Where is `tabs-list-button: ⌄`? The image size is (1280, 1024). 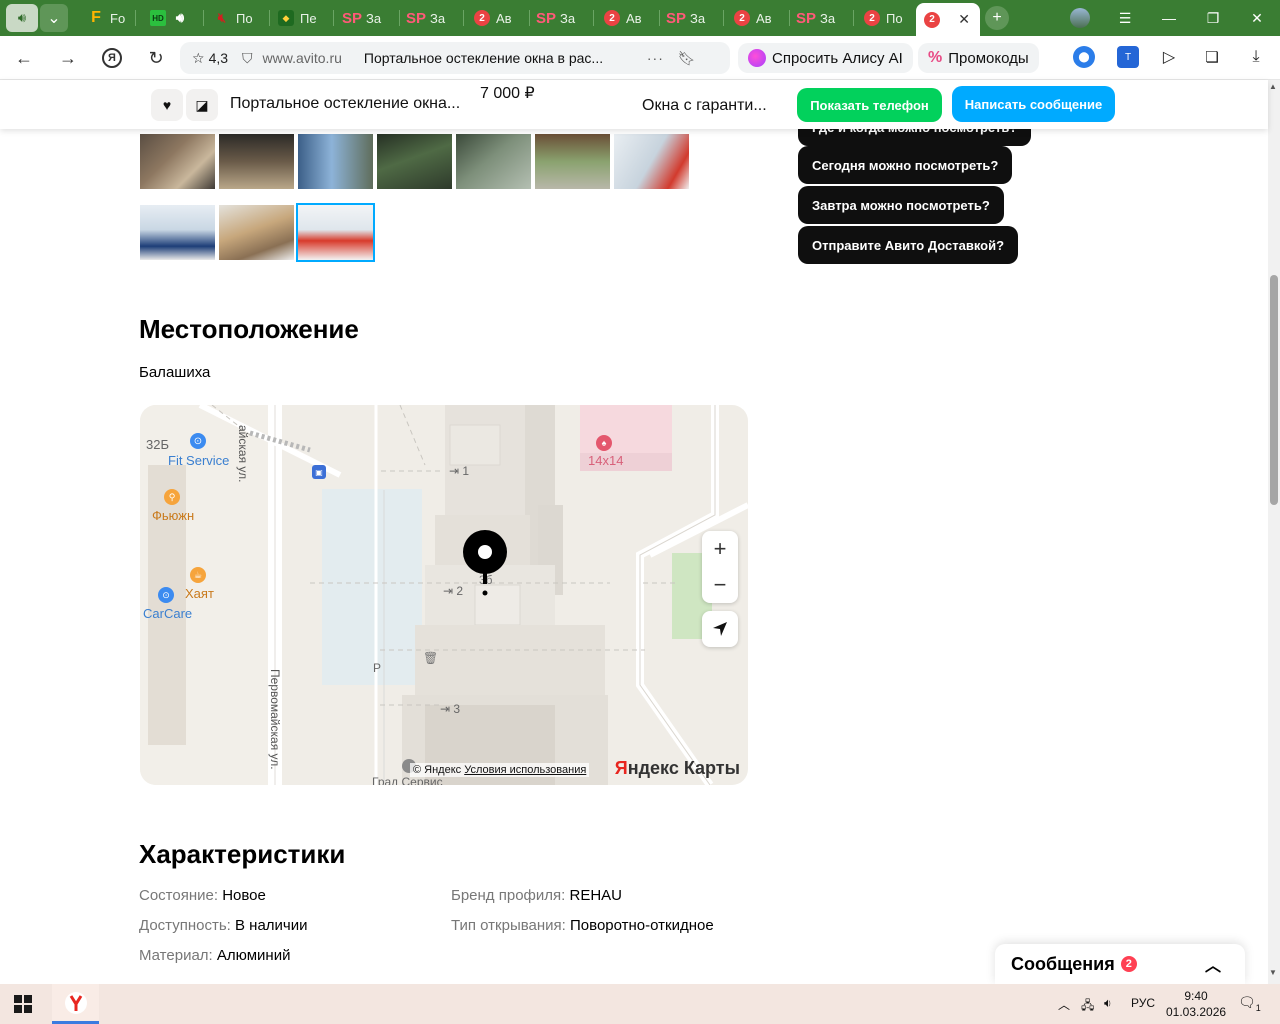 tabs-list-button: ⌄ is located at coordinates (54, 18).